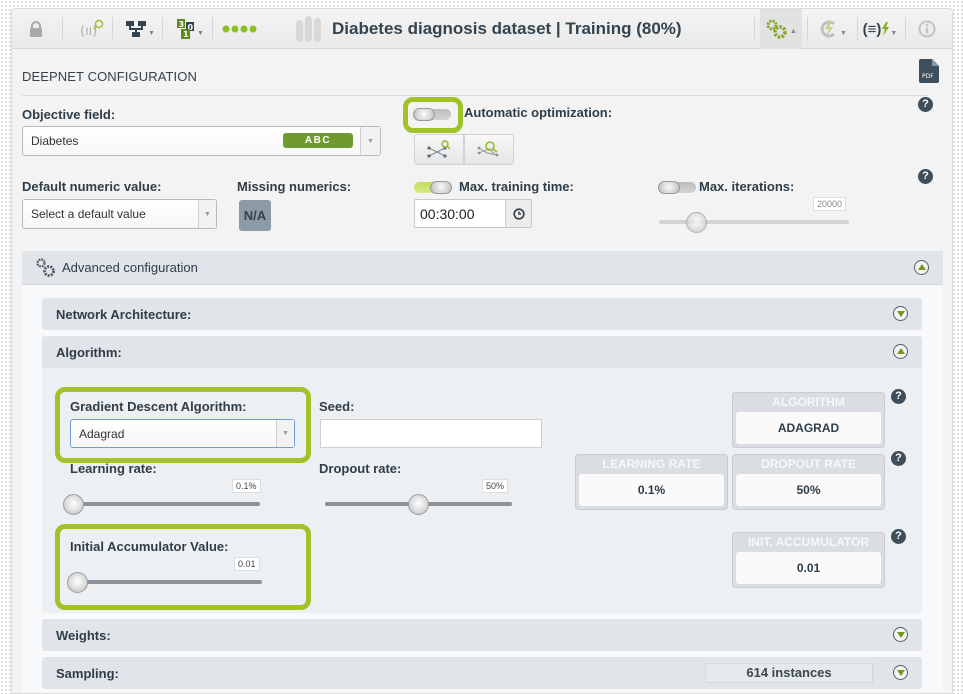 The width and height of the screenshot is (963, 694). What do you see at coordinates (124, 314) in the screenshot?
I see `network-architecture-label: Network Architecture:` at bounding box center [124, 314].